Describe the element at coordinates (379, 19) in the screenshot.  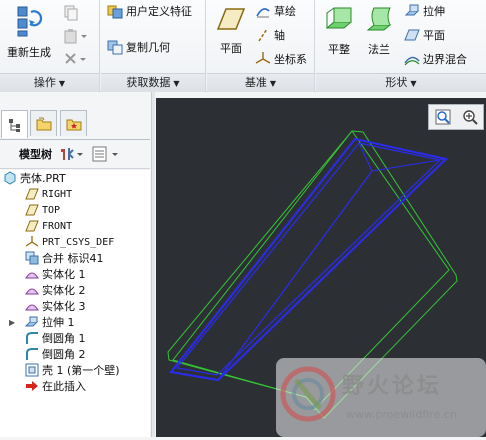
I see `flange-wall-icon` at that location.